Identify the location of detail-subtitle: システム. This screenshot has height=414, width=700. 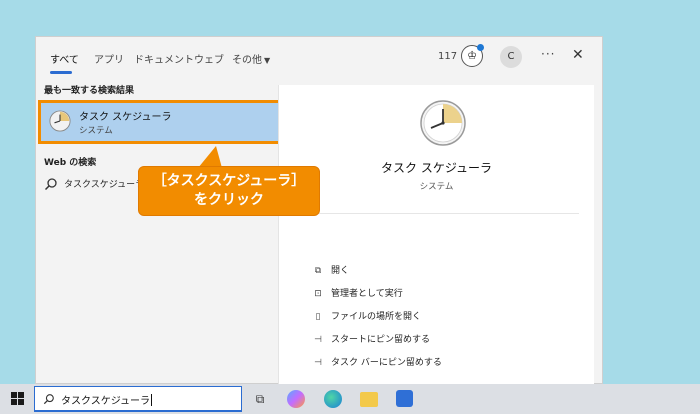
(436, 187).